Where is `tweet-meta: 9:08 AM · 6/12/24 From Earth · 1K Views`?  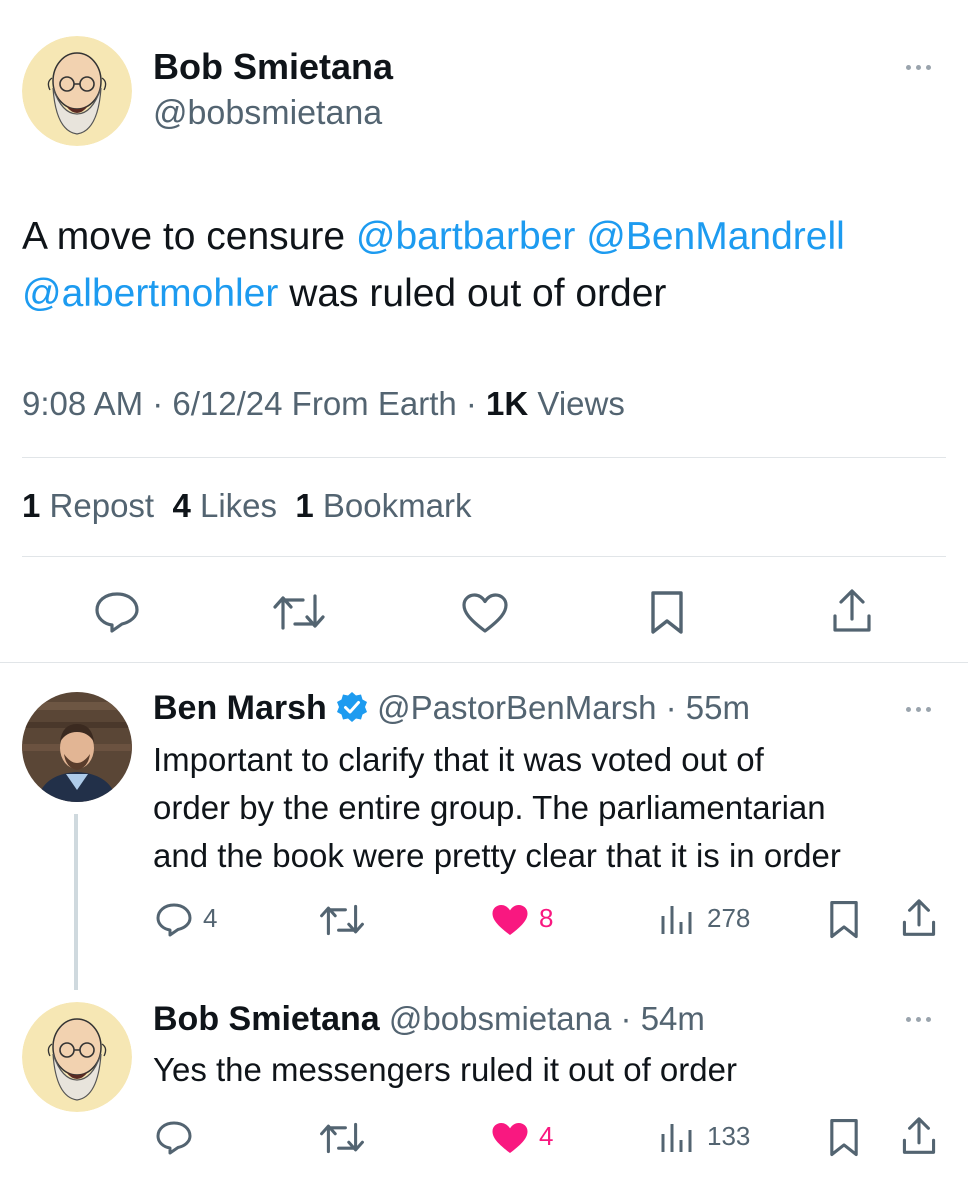 tweet-meta: 9:08 AM · 6/12/24 From Earth · 1K Views is located at coordinates (323, 404).